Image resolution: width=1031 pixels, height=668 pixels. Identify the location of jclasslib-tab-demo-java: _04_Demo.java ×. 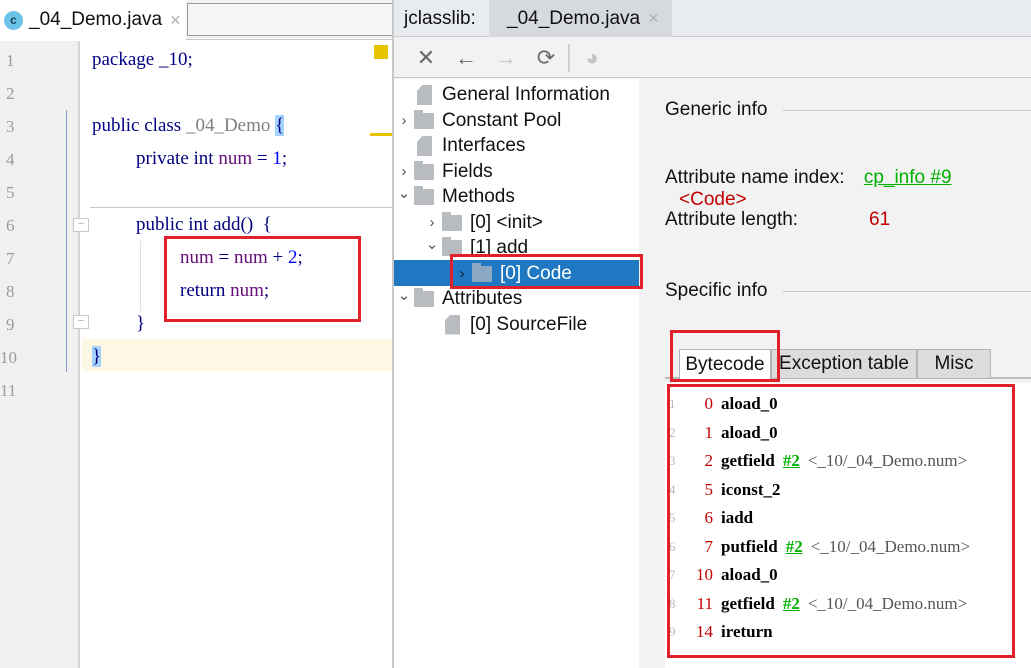
(580, 18).